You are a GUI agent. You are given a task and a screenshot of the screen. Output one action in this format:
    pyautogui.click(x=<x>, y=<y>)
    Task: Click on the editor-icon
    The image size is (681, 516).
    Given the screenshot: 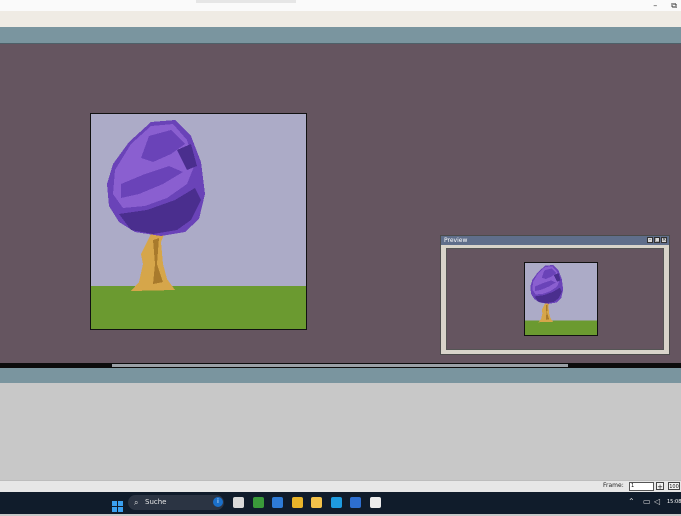 What is the action you would take?
    pyautogui.click(x=375, y=502)
    